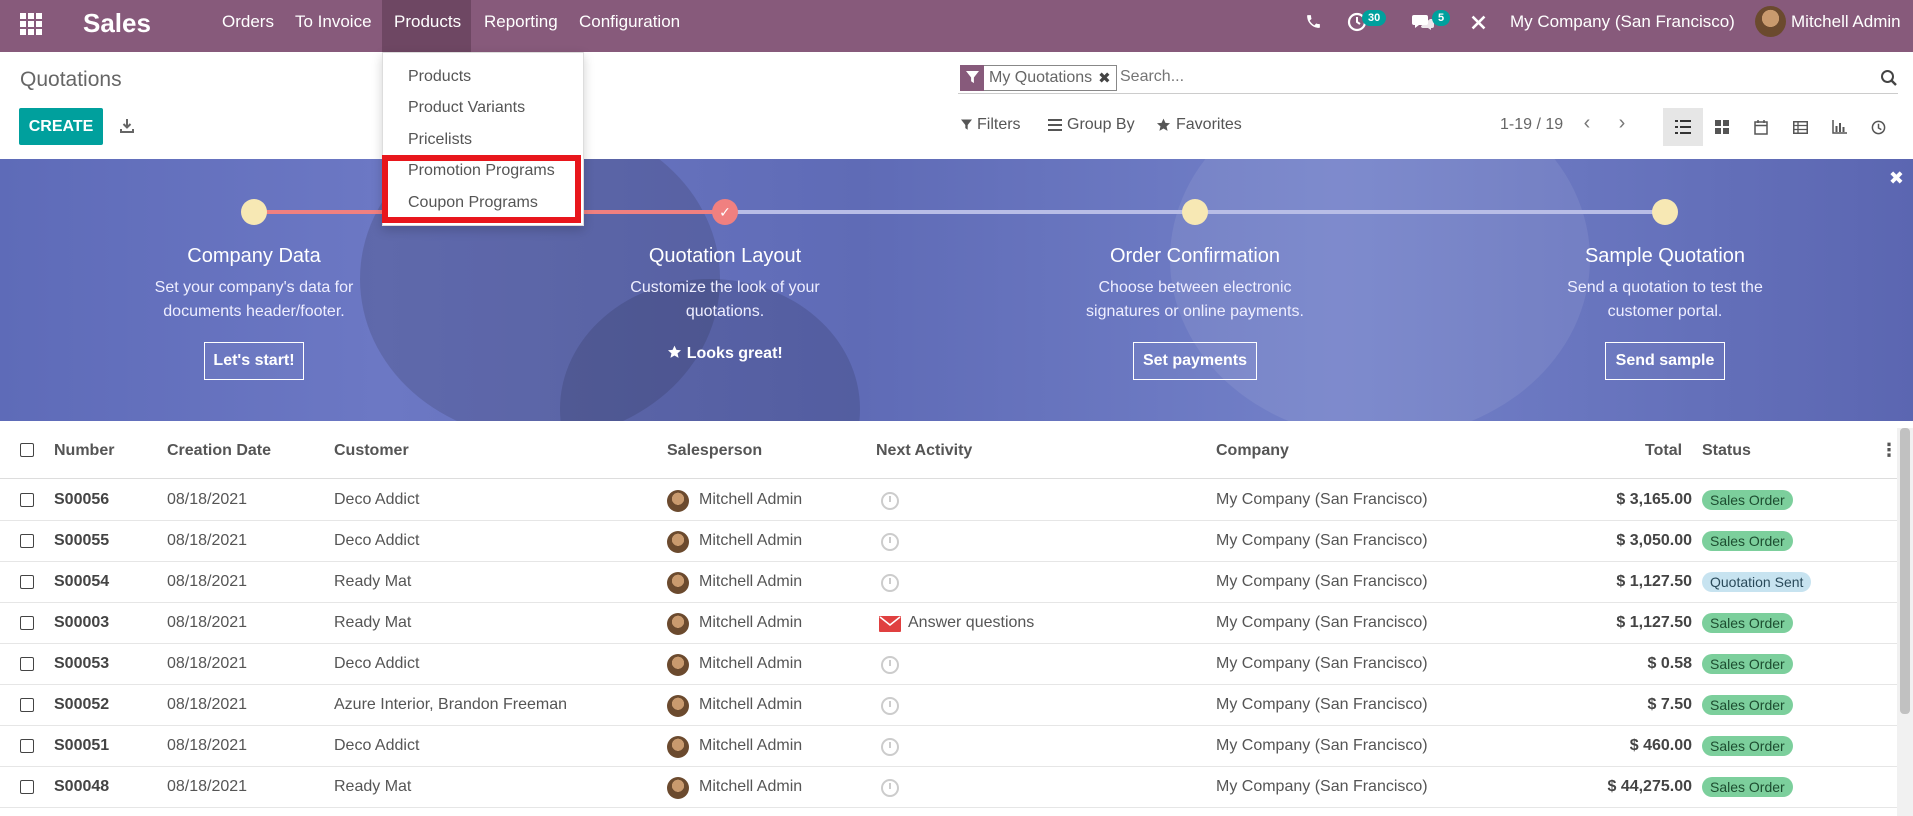 The image size is (1913, 816). Describe the element at coordinates (254, 361) in the screenshot. I see `lets-start-button: Let's start!` at that location.